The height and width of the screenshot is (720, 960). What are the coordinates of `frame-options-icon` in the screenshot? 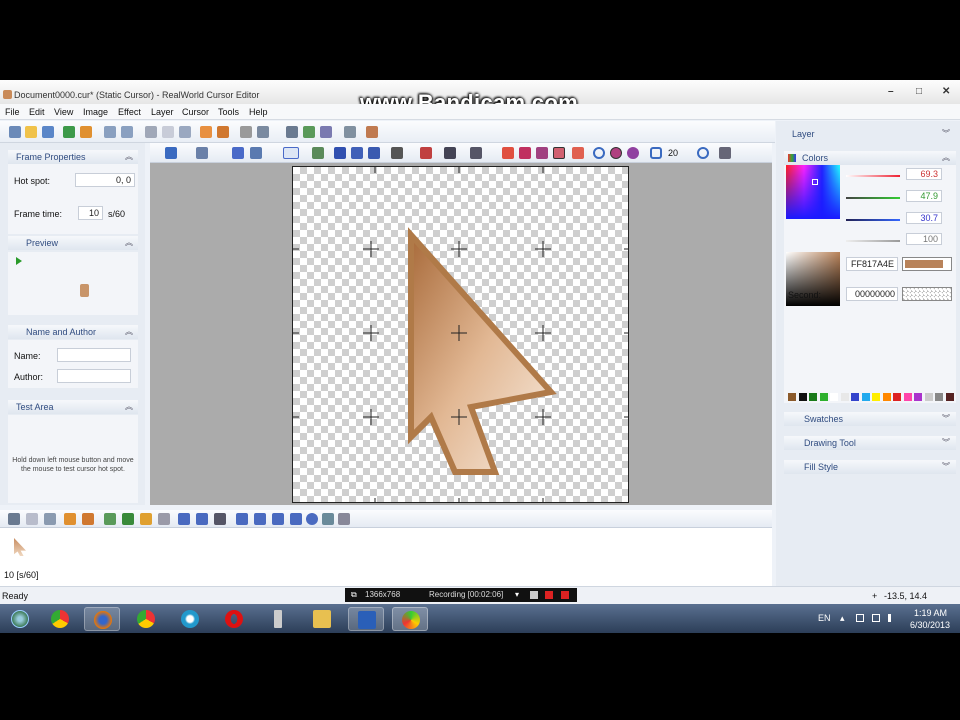 It's located at (344, 519).